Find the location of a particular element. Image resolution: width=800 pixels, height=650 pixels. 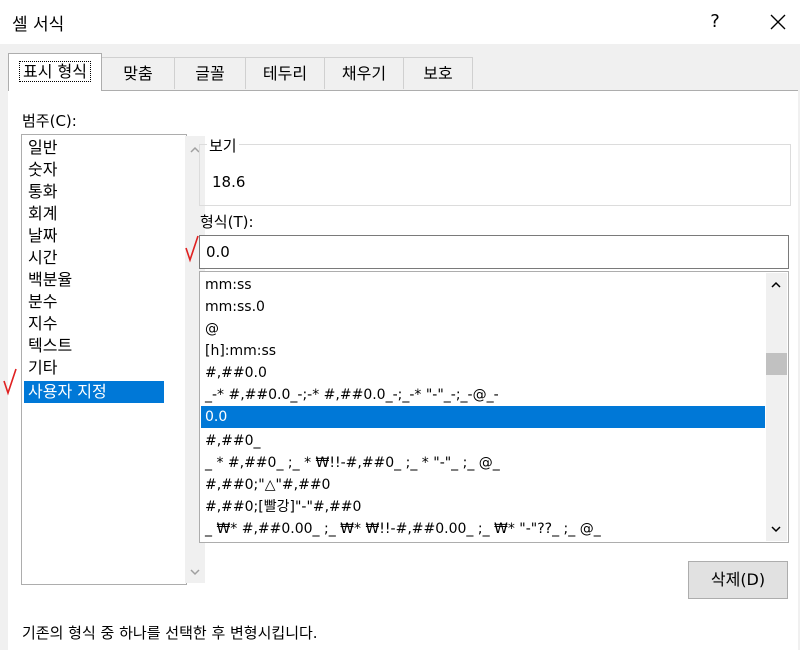

preview-group is located at coordinates (495, 175).